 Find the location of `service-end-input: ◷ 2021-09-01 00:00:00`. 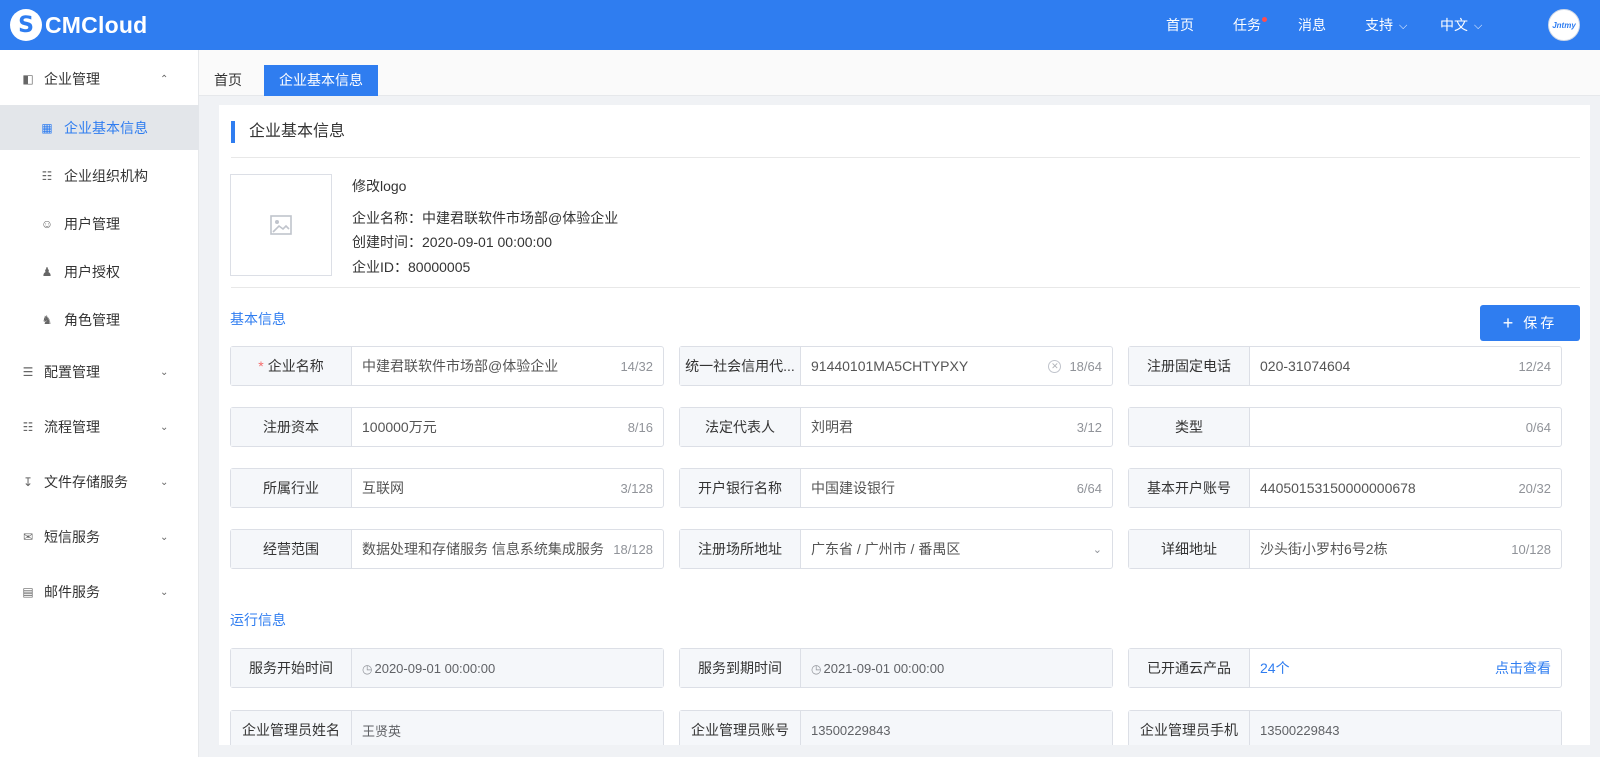

service-end-input: ◷ 2021-09-01 00:00:00 is located at coordinates (956, 668).